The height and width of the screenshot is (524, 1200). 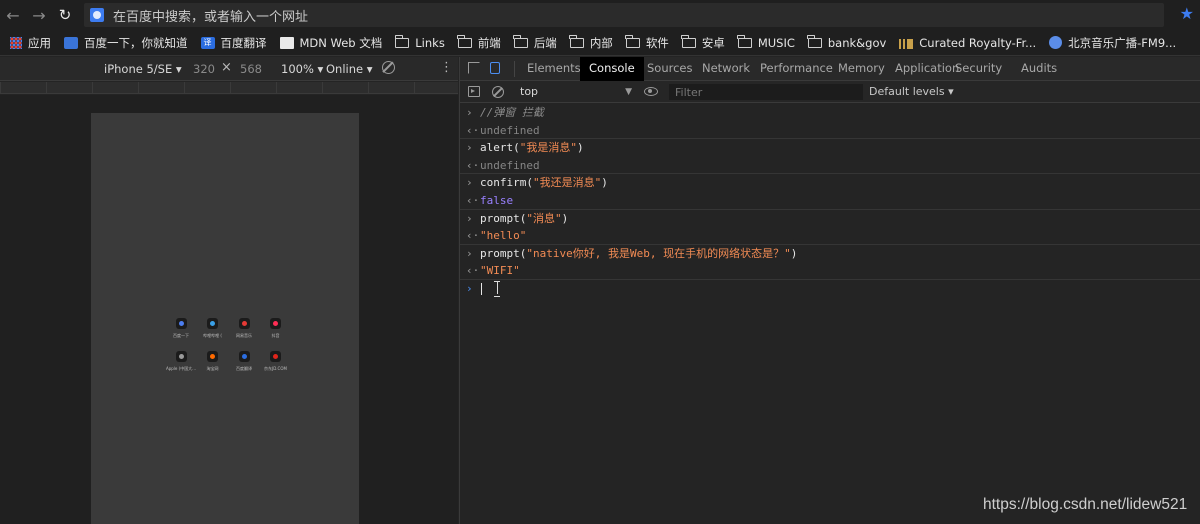 What do you see at coordinates (830, 254) in the screenshot?
I see `console-input-line: › prompt("native你好, 我是Web, 现在手机的网络状态是？")` at bounding box center [830, 254].